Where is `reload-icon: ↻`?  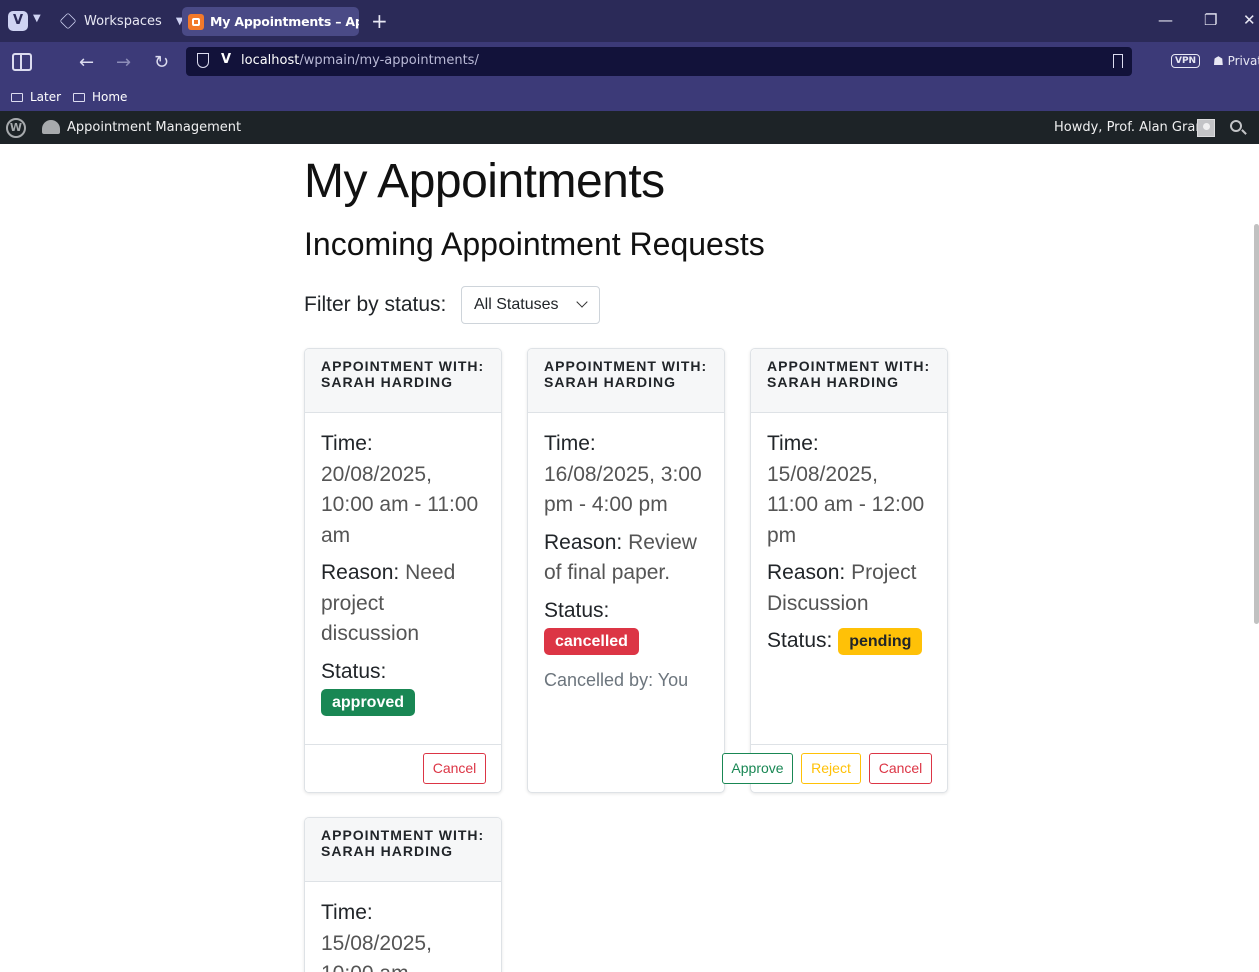 reload-icon: ↻ is located at coordinates (161, 62).